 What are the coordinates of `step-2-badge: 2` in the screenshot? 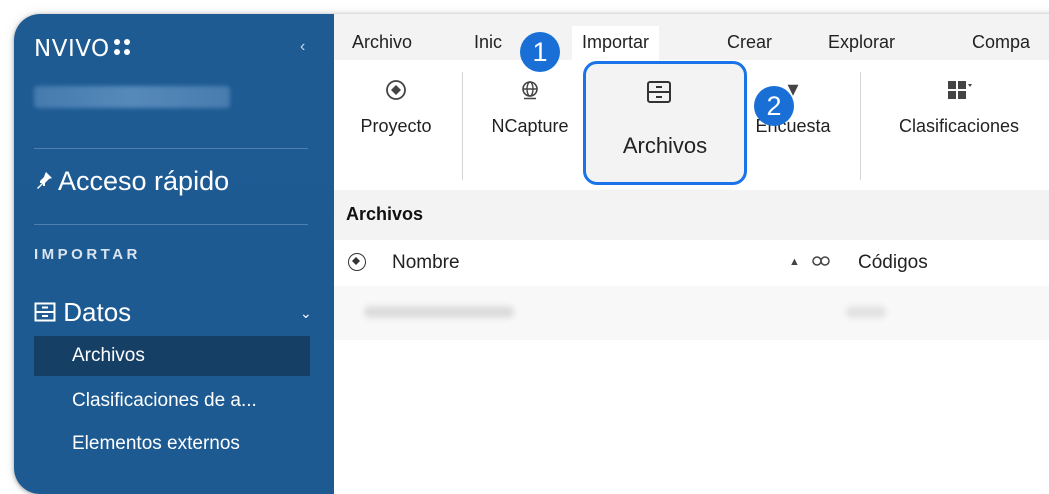 It's located at (774, 106).